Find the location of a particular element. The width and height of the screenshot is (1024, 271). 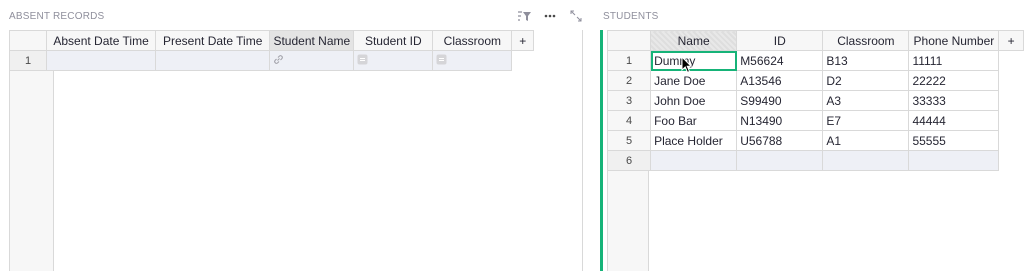

table-row-new: 6 is located at coordinates (815, 160).